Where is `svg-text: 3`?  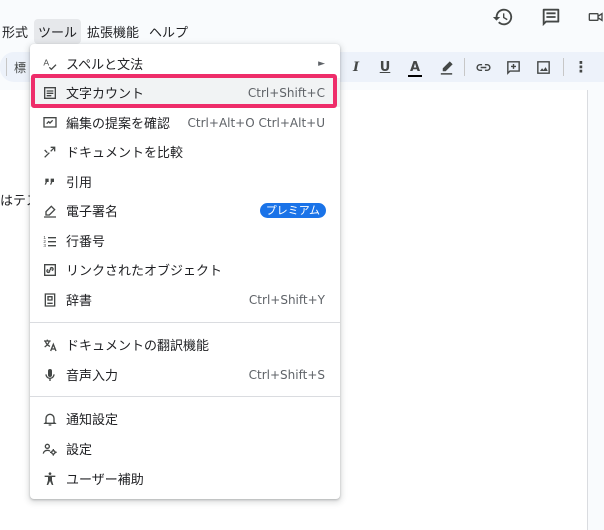 svg-text: 3 is located at coordinates (44, 245).